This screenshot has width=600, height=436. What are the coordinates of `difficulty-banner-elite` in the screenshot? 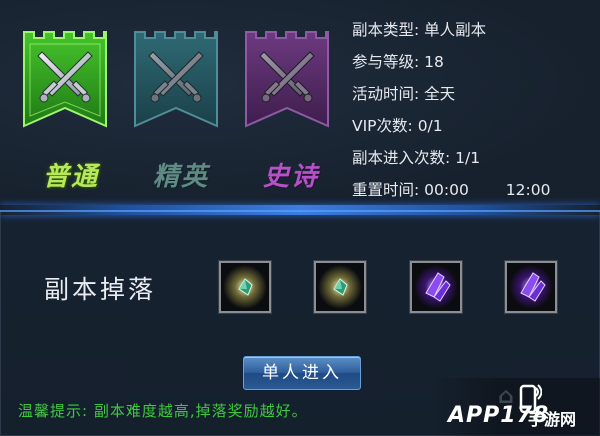 It's located at (176, 82).